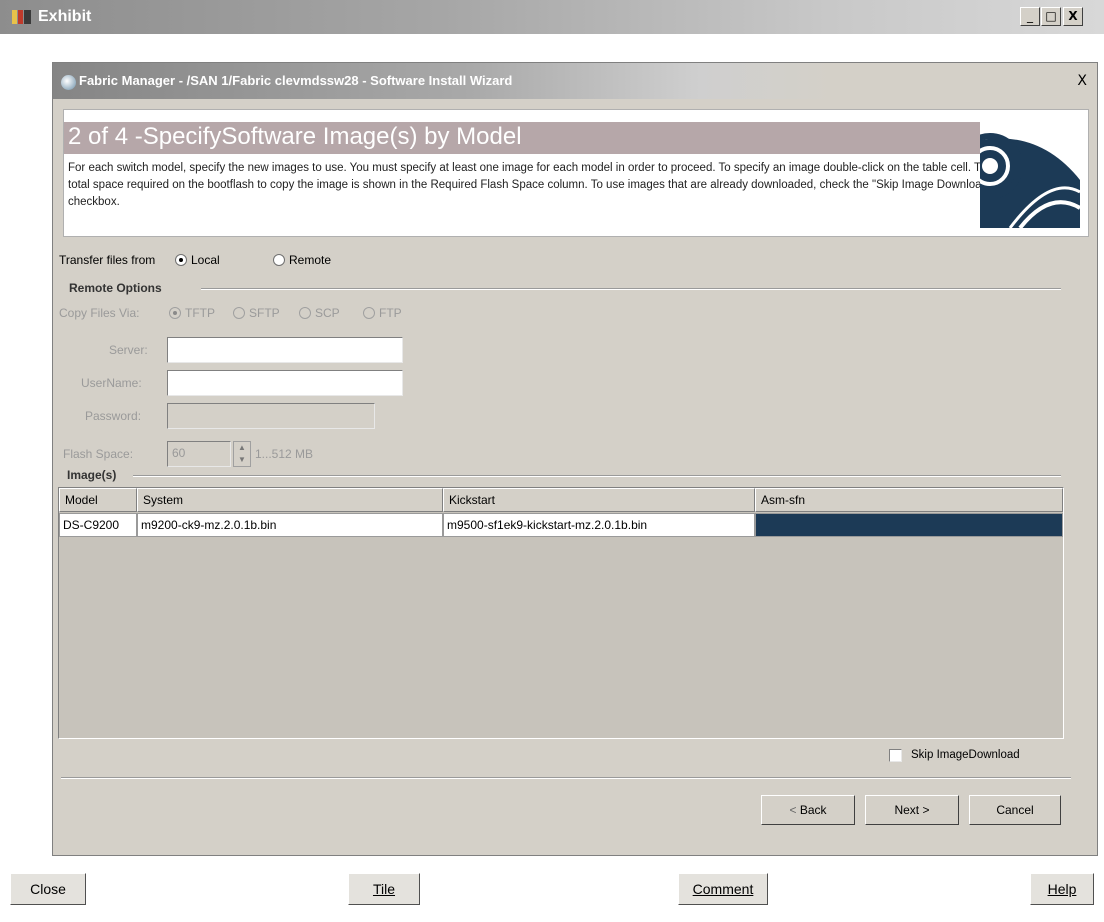 The height and width of the screenshot is (922, 1104). What do you see at coordinates (599, 525) in the screenshot?
I see `cell-kickstart: m9500-sf1ek9-kickstart-mz.2.0.1b.bin` at bounding box center [599, 525].